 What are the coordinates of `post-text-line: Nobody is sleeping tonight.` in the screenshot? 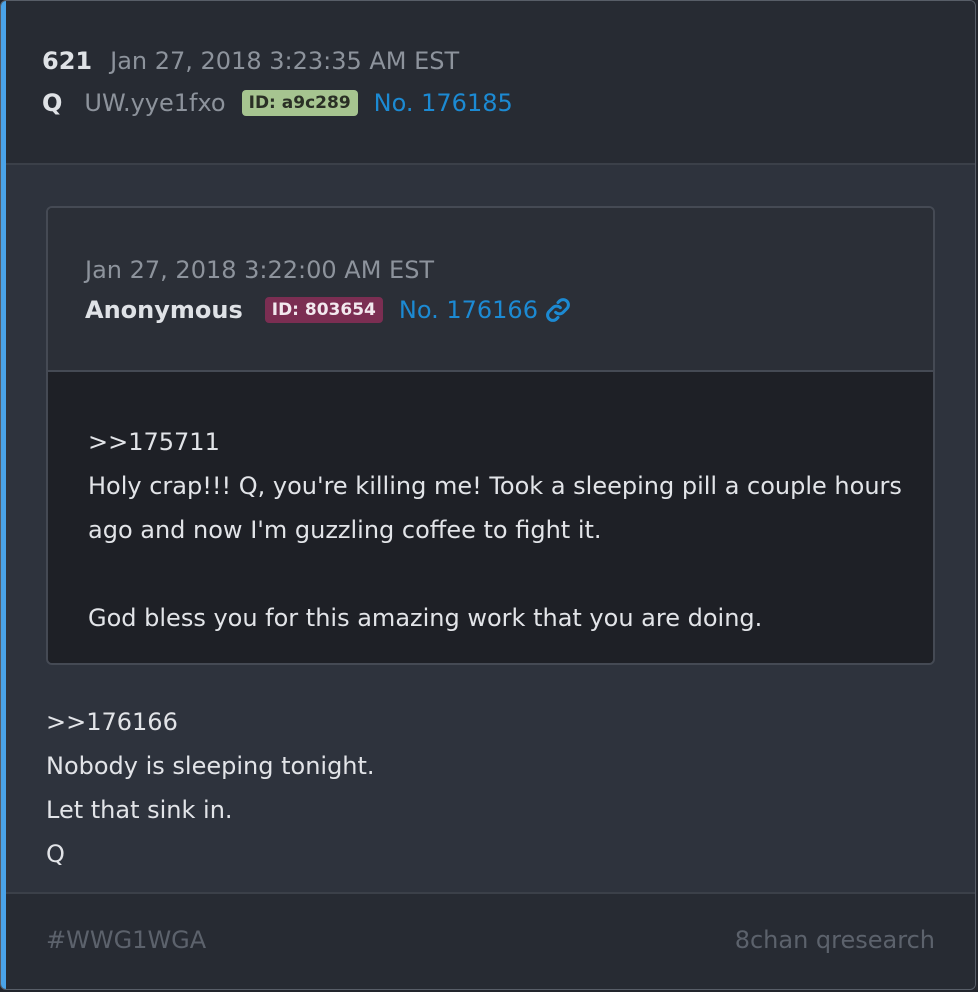 It's located at (210, 766).